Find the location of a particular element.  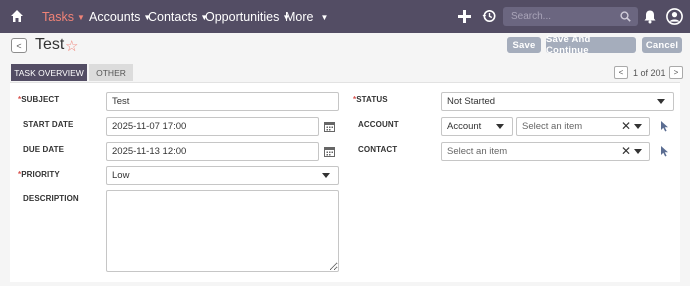

status-label: *STATUS is located at coordinates (370, 99).